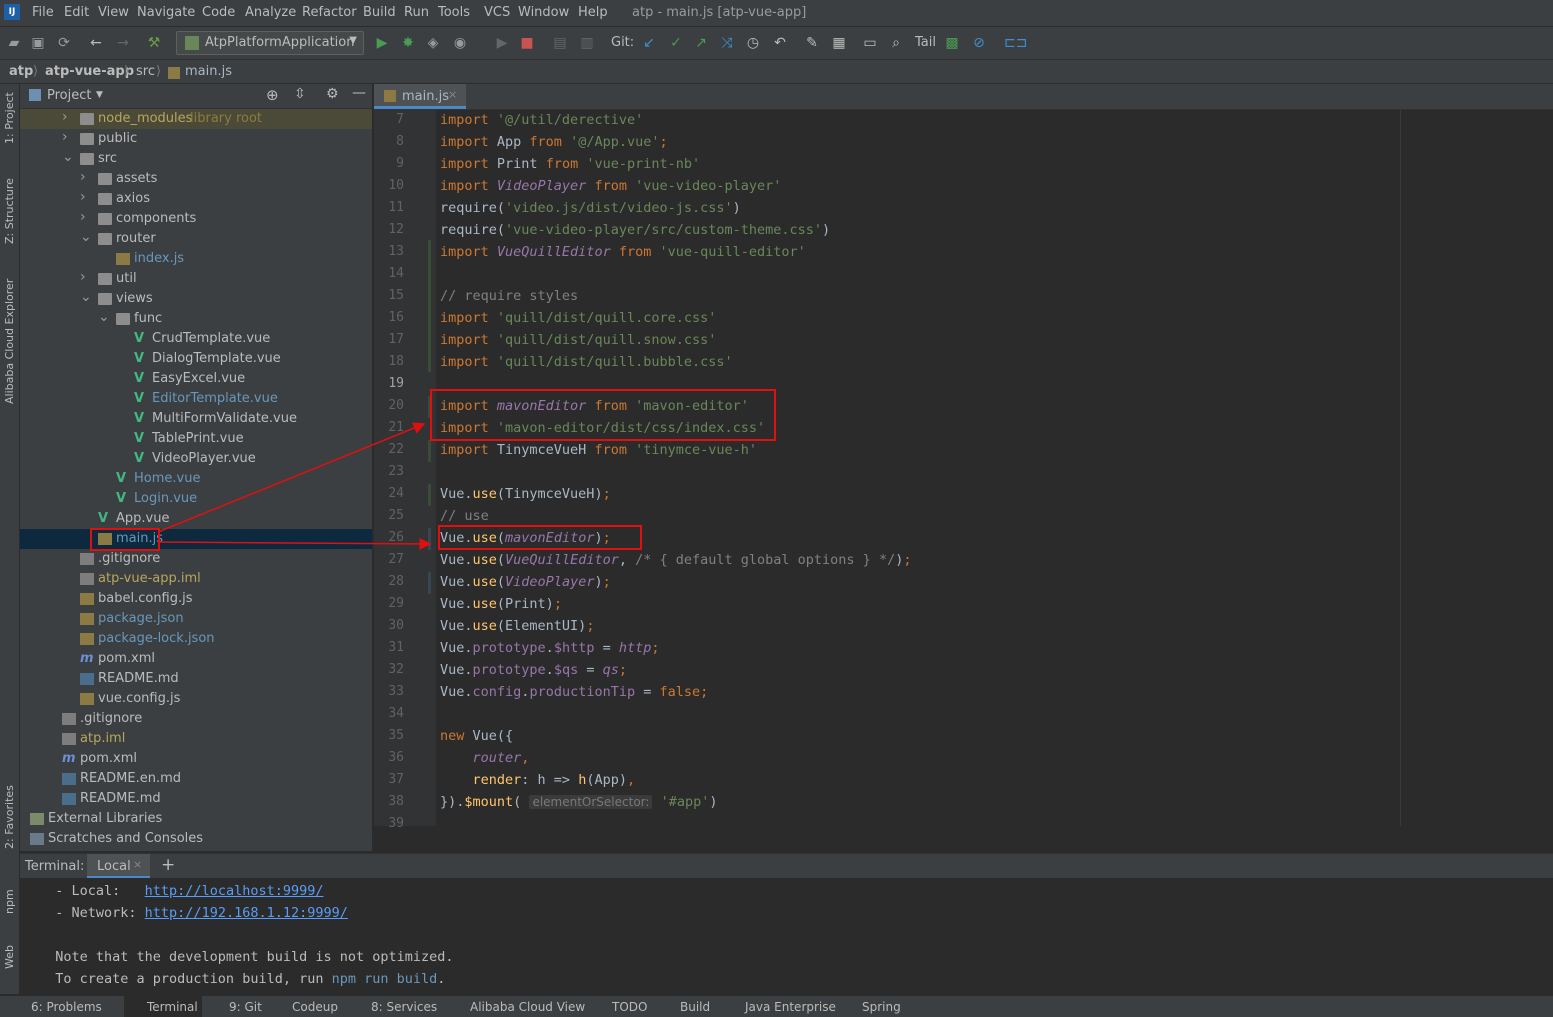 The image size is (1553, 1017). What do you see at coordinates (196, 359) in the screenshot?
I see `tree-item: V DialogTemplate.vue` at bounding box center [196, 359].